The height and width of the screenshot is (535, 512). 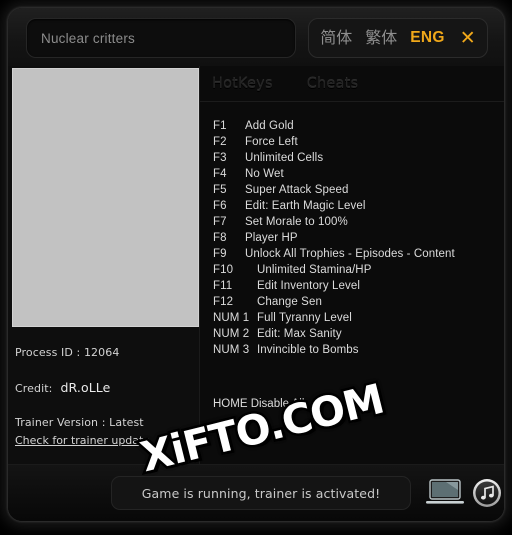 What do you see at coordinates (352, 190) in the screenshot?
I see `hotkey-row: F5 Super Attack Speed` at bounding box center [352, 190].